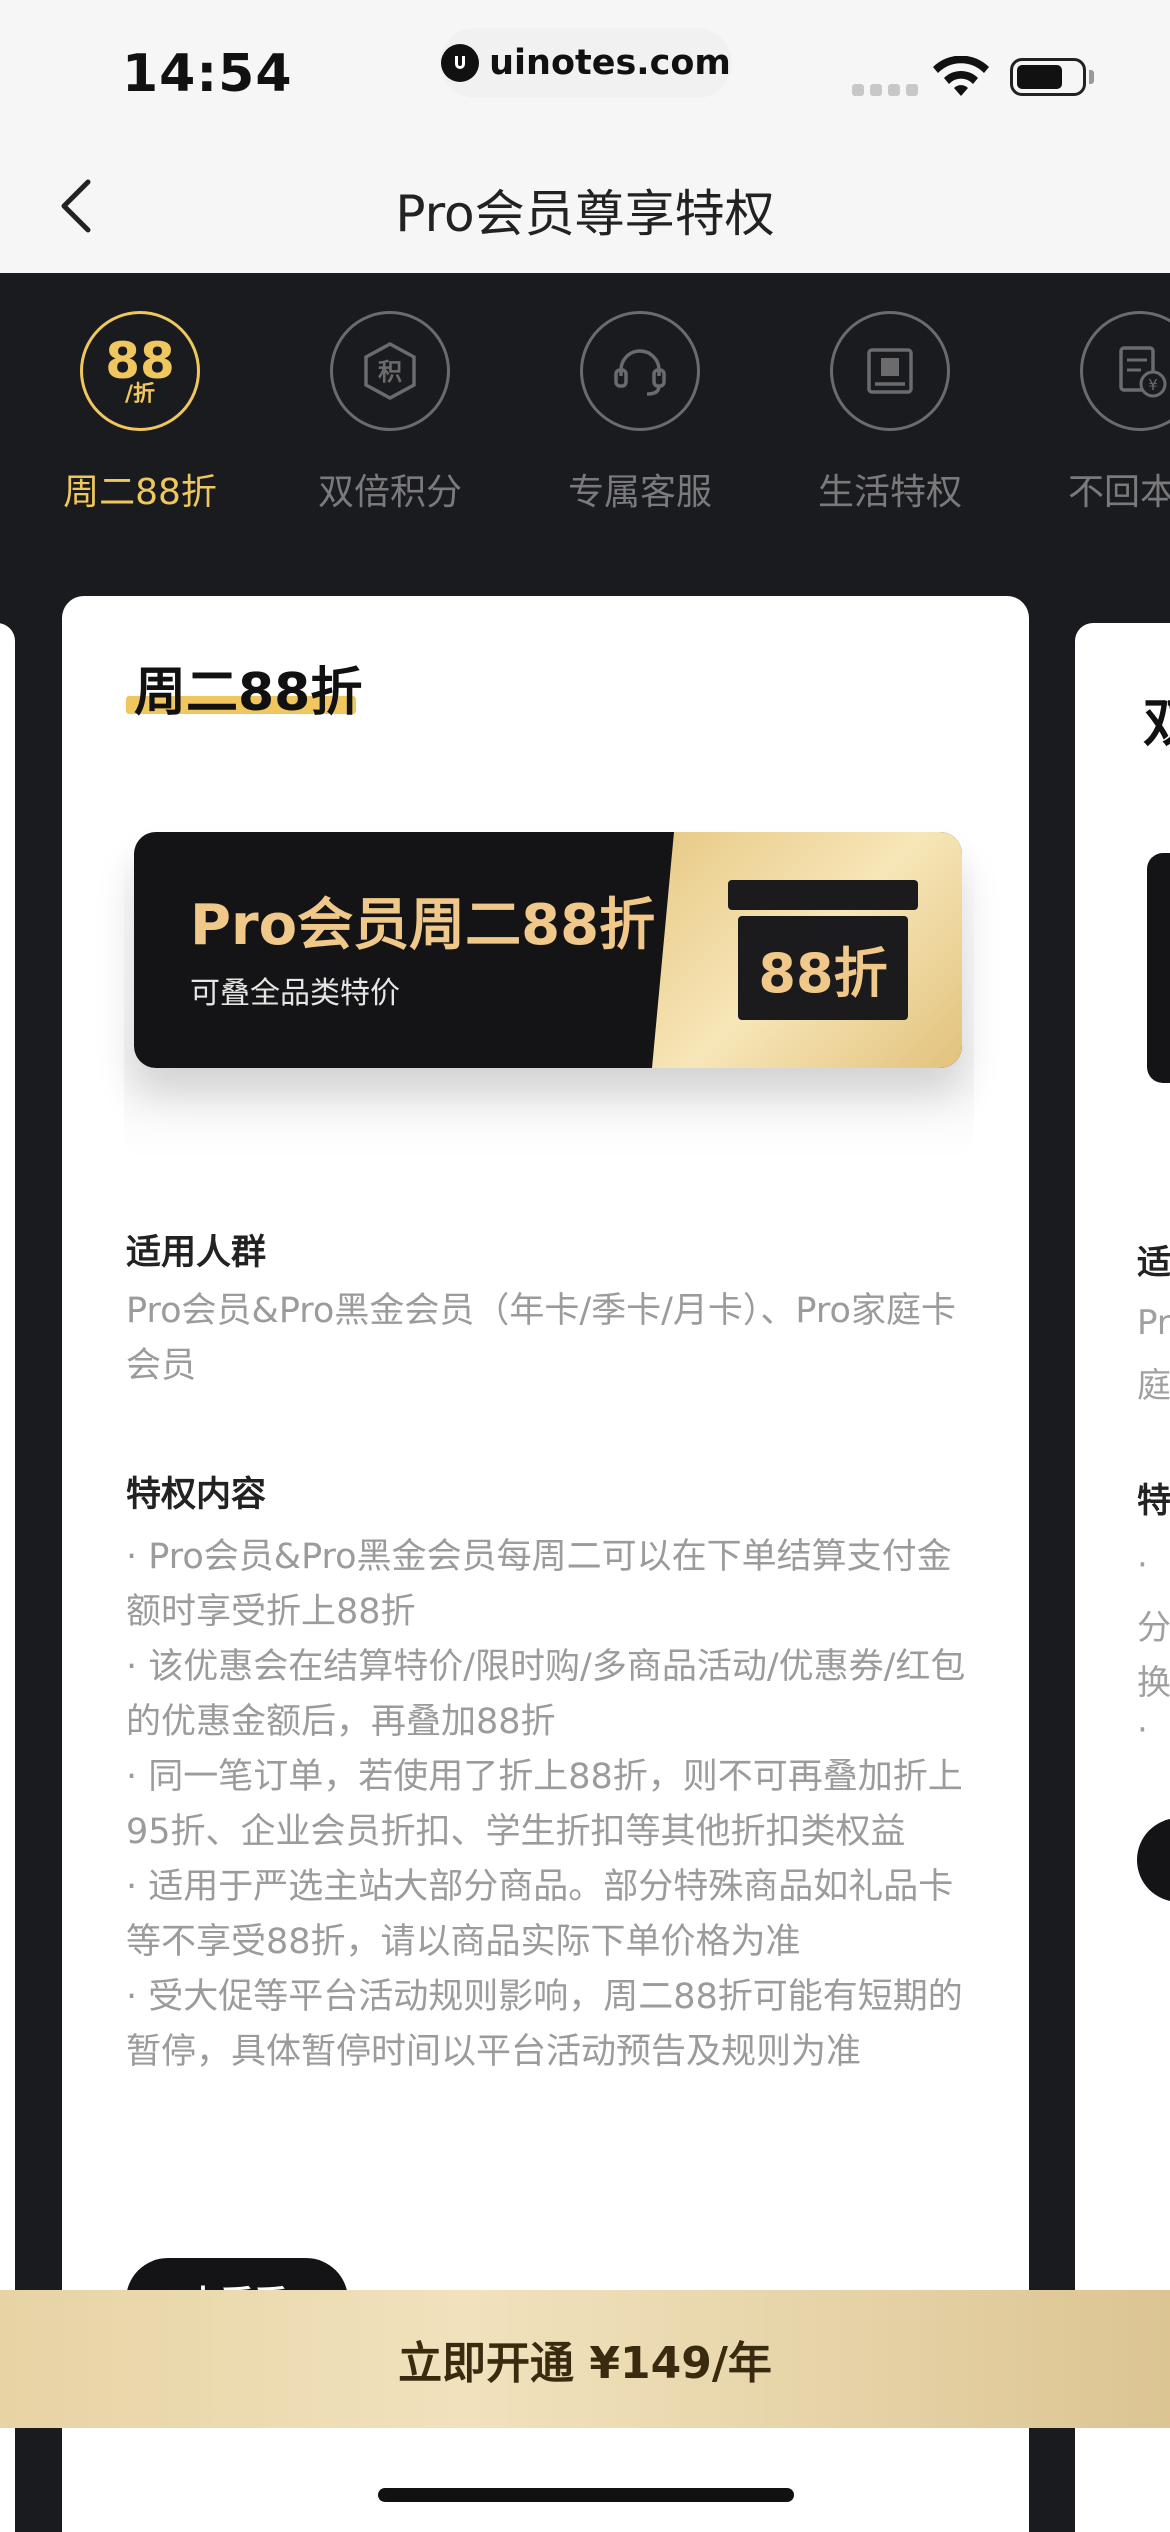  I want to click on content-item: · Pro会员&Pro黑金会员每周二可以在下单结算支付金额时享受折上88折, so click(539, 1584).